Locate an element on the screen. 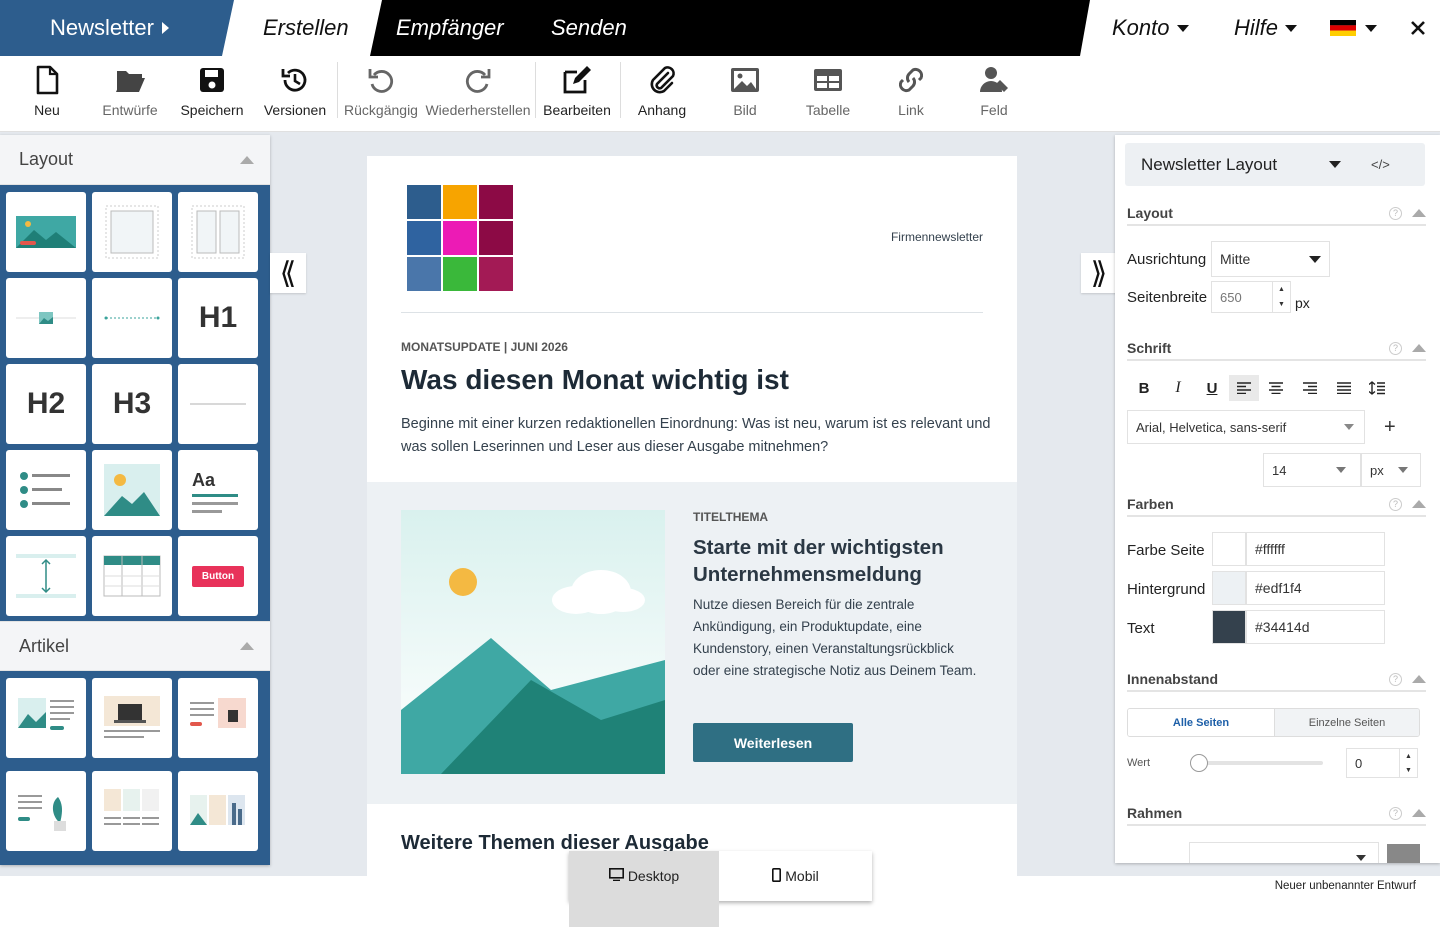 The width and height of the screenshot is (1440, 927). block-image is located at coordinates (132, 490).